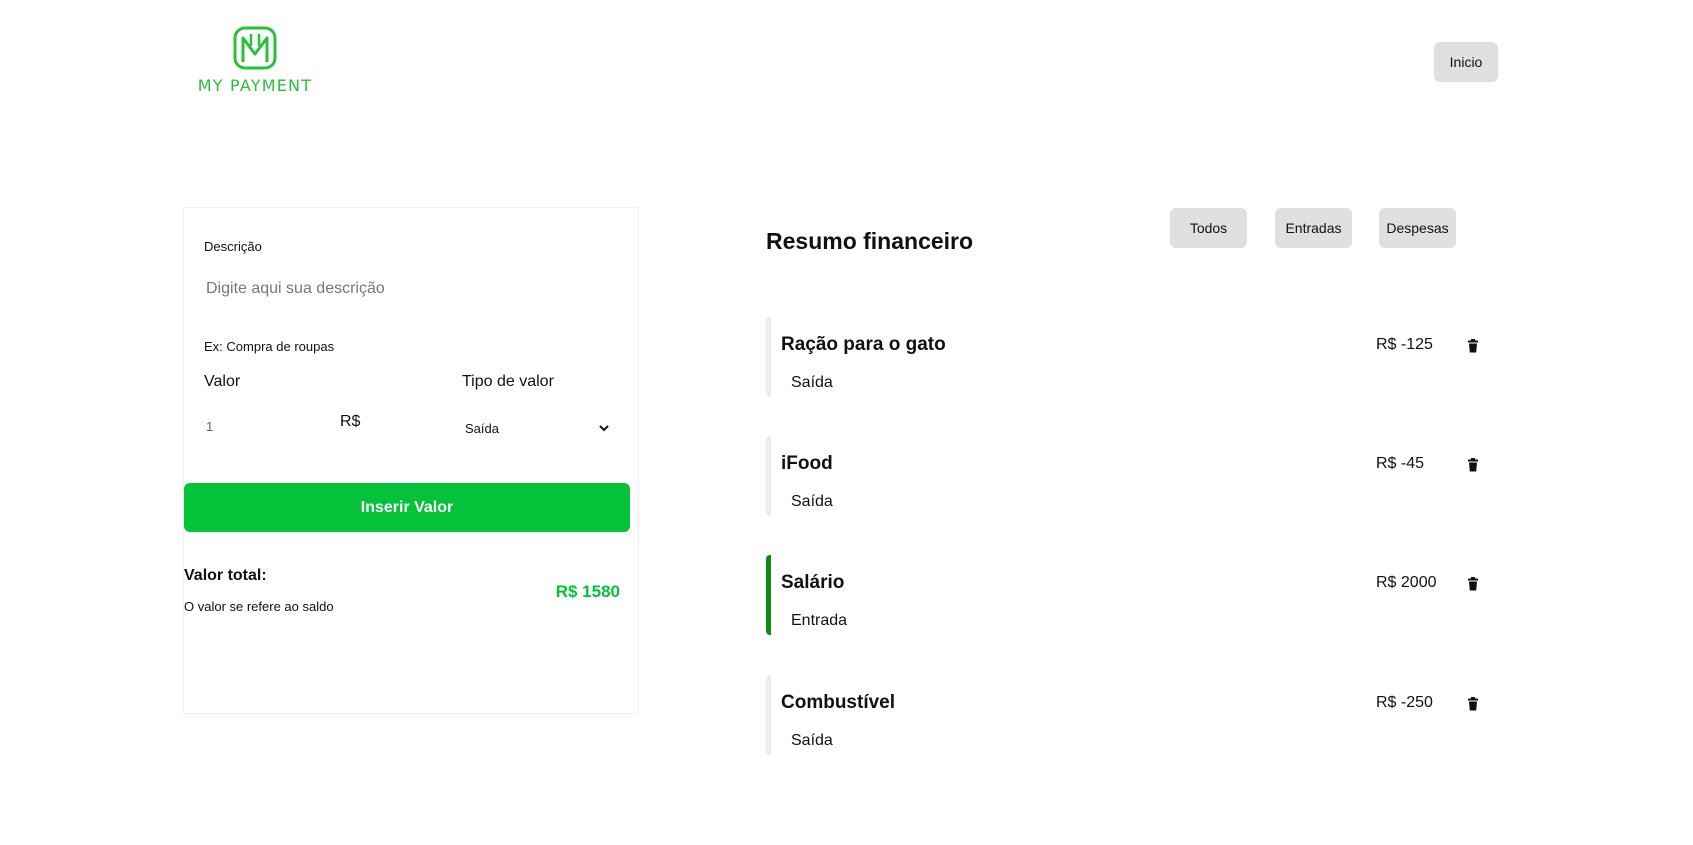 This screenshot has width=1693, height=845. What do you see at coordinates (1126, 715) in the screenshot?
I see `transaction-item: Combustível Saída R$ -250` at bounding box center [1126, 715].